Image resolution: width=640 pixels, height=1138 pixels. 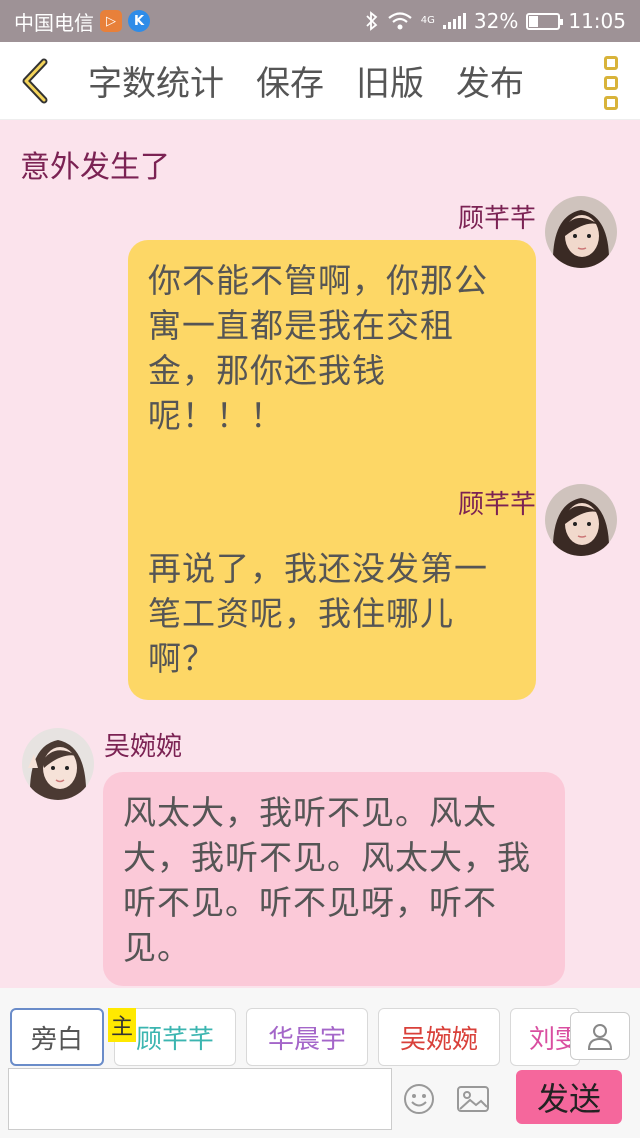 What do you see at coordinates (306, 1039) in the screenshot?
I see `role-label: 华晨宇` at bounding box center [306, 1039].